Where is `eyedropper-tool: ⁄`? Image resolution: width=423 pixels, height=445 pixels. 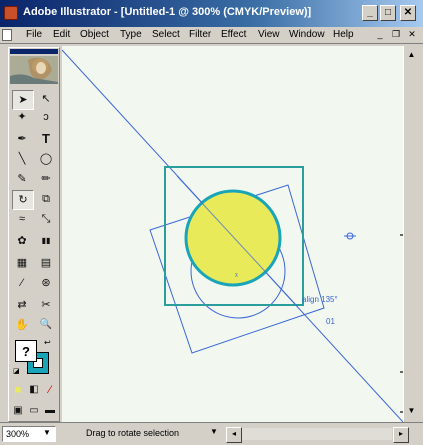
eyedropper-tool: ⁄ is located at coordinates (22, 283).